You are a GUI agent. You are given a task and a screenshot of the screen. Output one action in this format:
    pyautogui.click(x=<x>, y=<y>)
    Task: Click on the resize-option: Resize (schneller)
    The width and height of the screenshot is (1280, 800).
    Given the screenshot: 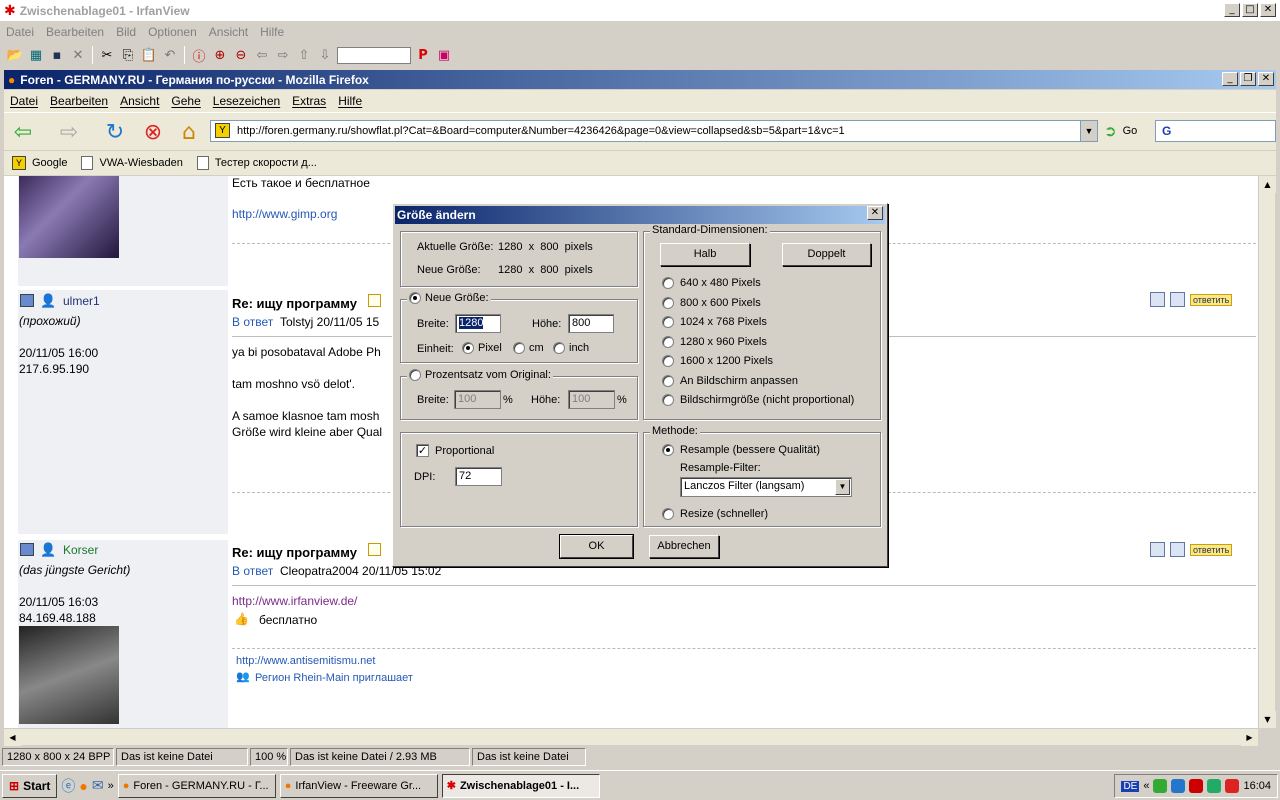 What is the action you would take?
    pyautogui.click(x=715, y=514)
    